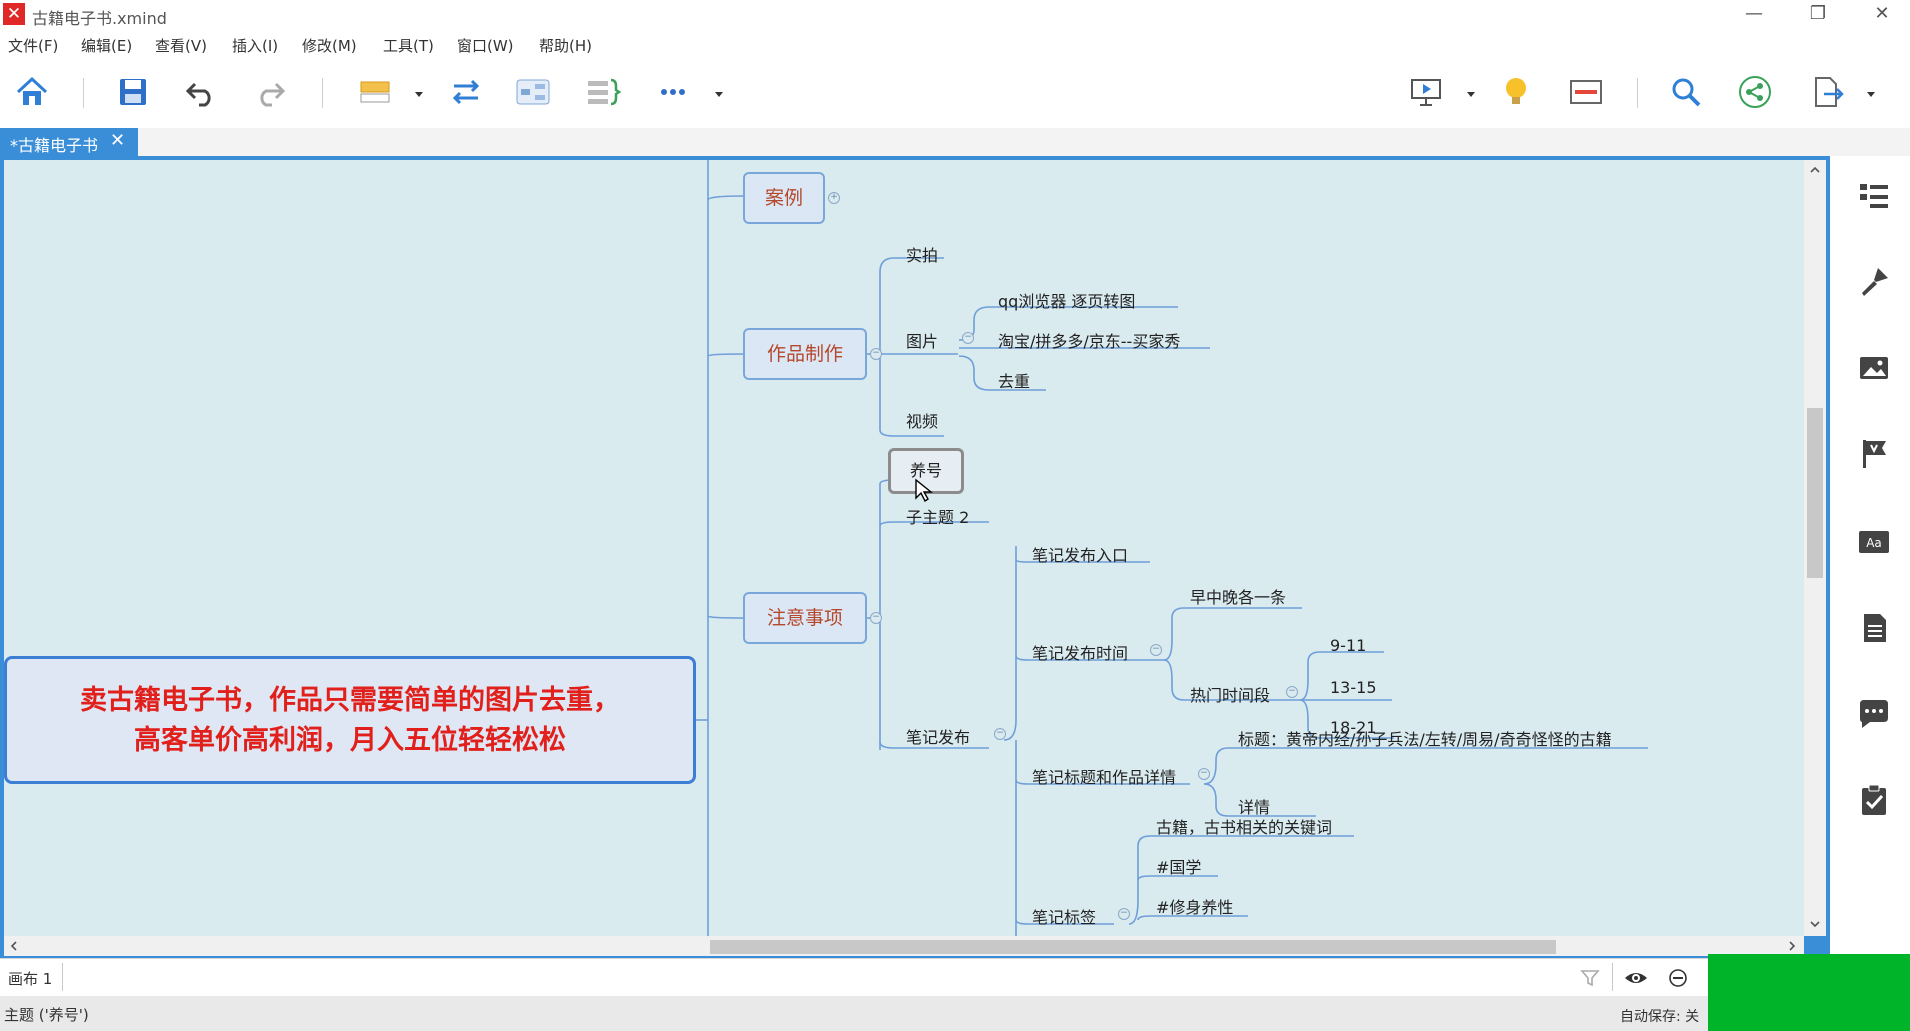  I want to click on menu-edit: 编辑(E), so click(106, 45).